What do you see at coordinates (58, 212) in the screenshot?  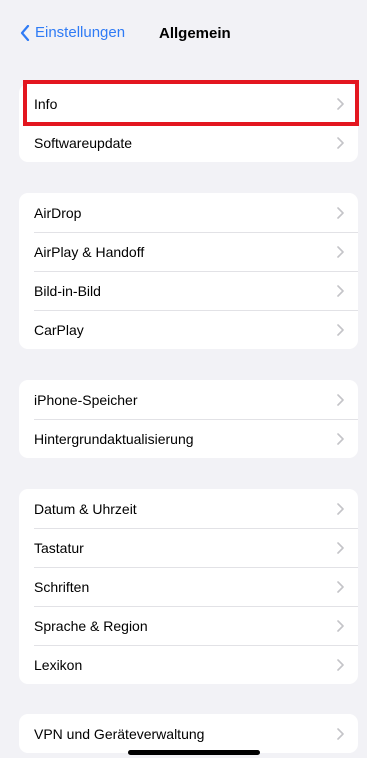 I see `list-item-label: AirDrop` at bounding box center [58, 212].